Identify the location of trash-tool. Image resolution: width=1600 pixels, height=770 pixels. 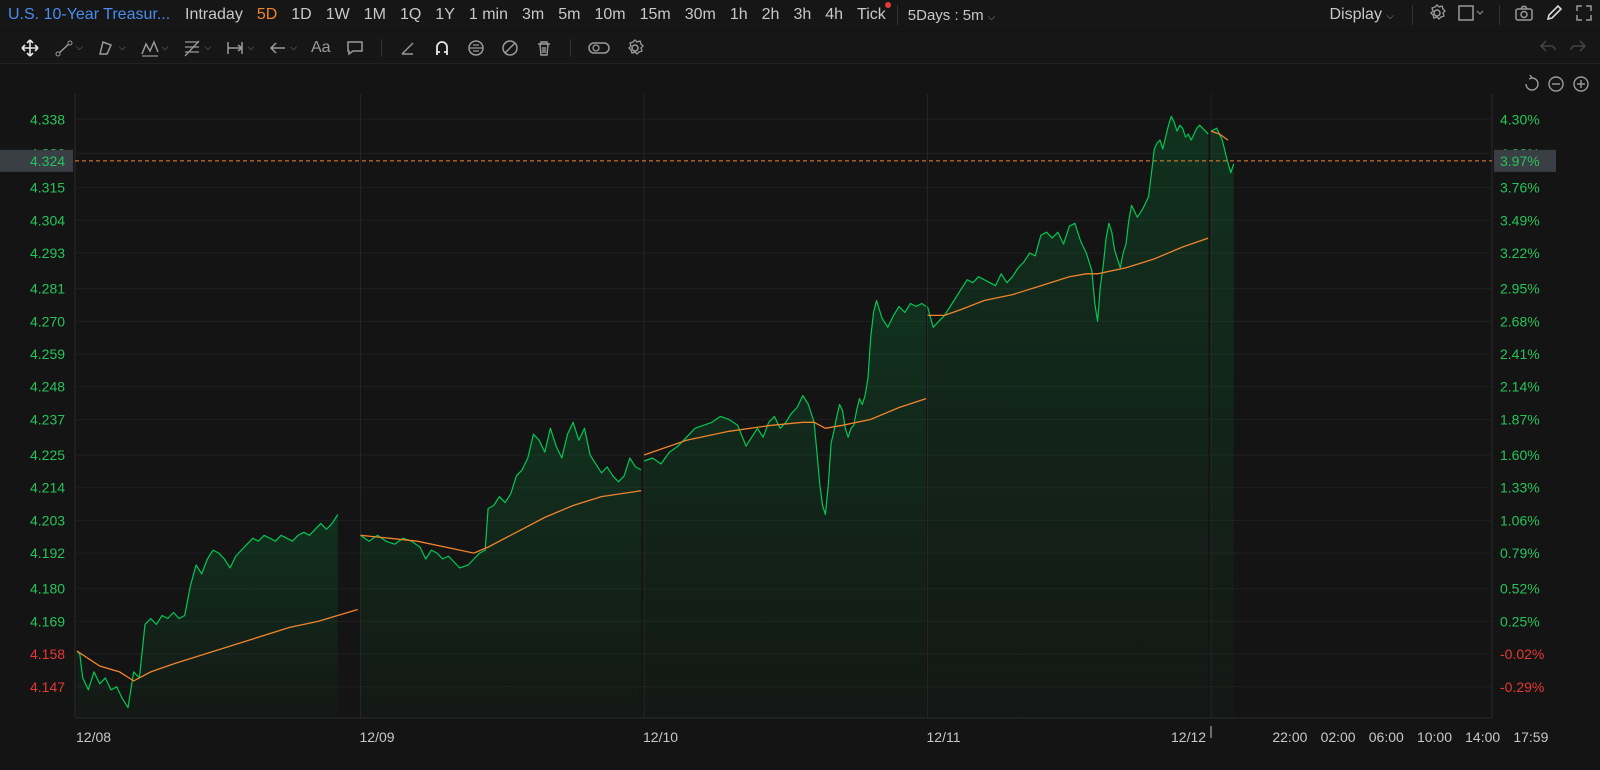
(544, 48).